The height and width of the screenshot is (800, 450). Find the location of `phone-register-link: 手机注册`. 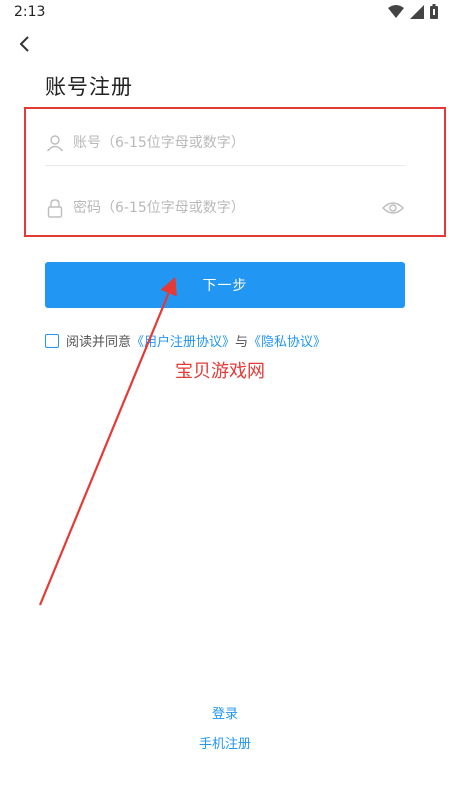

phone-register-link: 手机注册 is located at coordinates (225, 742).